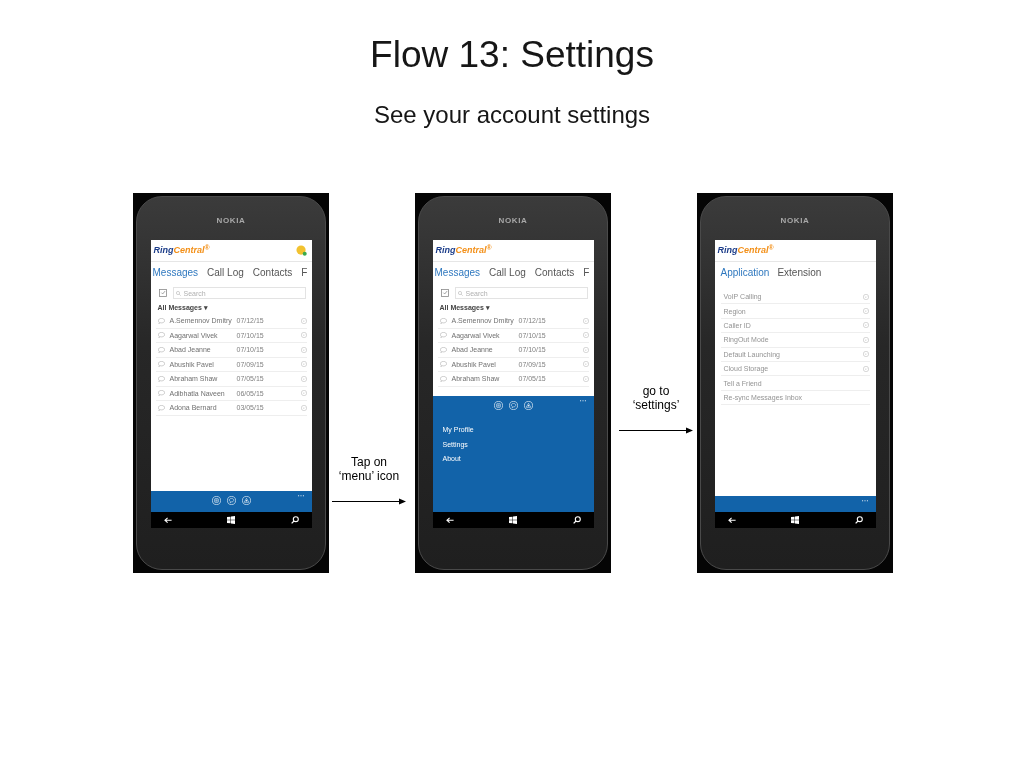 This screenshot has height=768, width=1024. What do you see at coordinates (512, 55) in the screenshot?
I see `slide-title: Flow 13: Settings` at bounding box center [512, 55].